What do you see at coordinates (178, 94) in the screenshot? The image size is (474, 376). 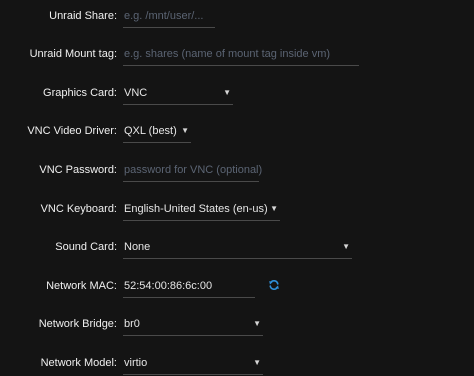 I see `graphics-card-select: VNC ▼` at bounding box center [178, 94].